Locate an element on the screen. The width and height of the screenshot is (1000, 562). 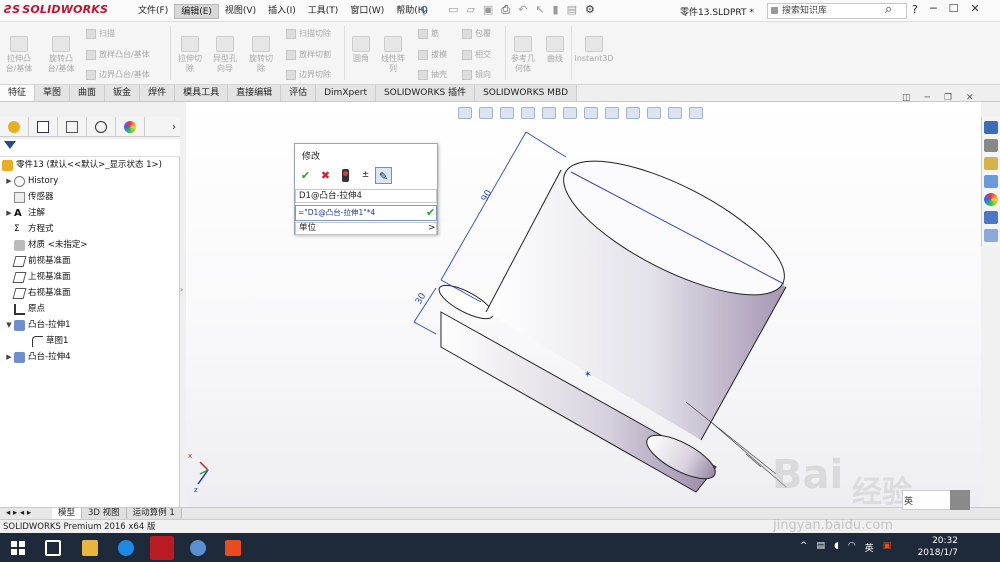
view-palette-icon is located at coordinates (991, 181).